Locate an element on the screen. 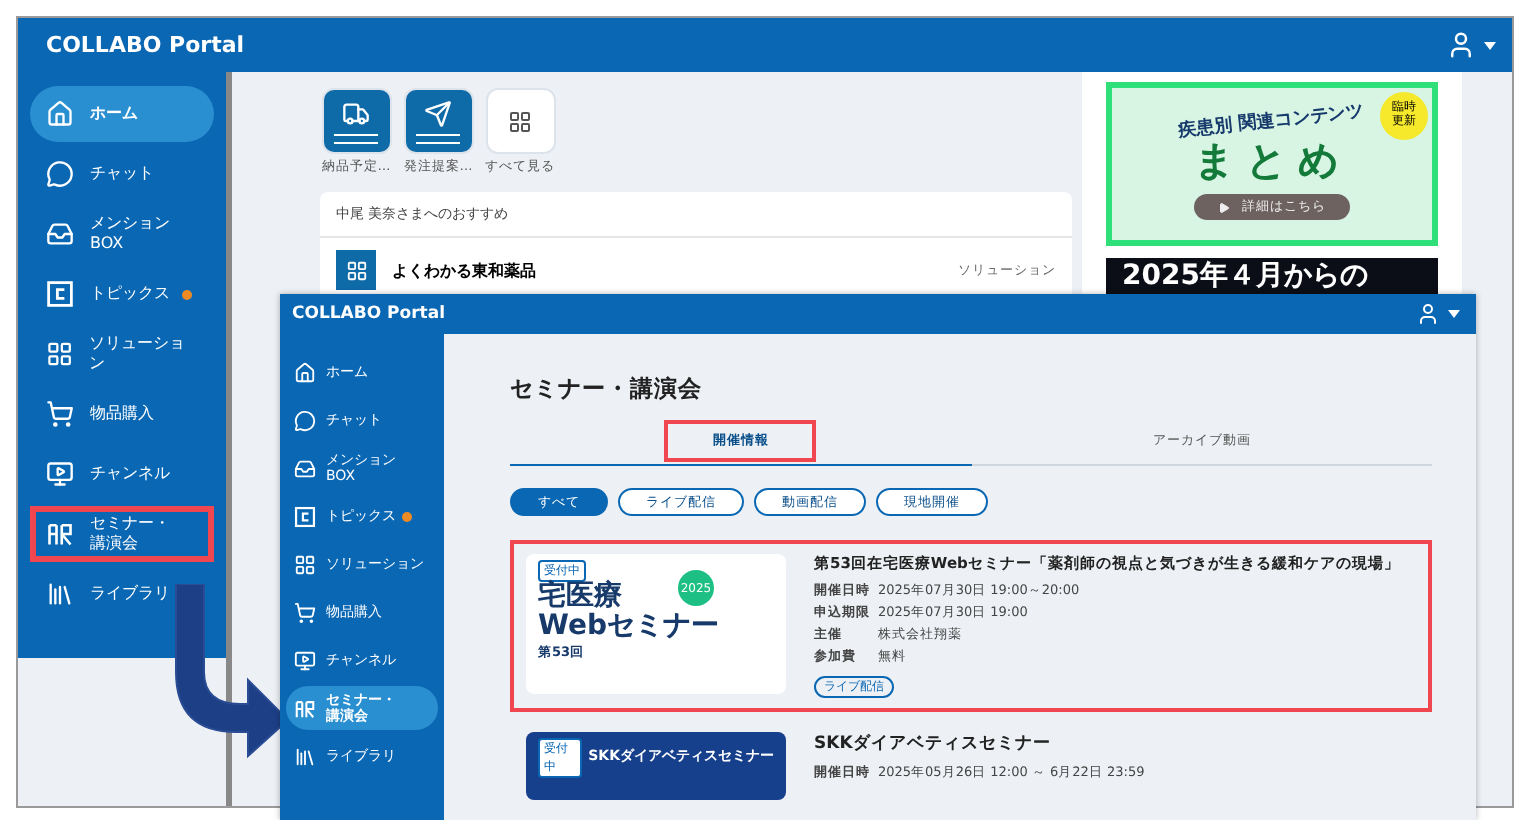  truck-icon is located at coordinates (356, 113).